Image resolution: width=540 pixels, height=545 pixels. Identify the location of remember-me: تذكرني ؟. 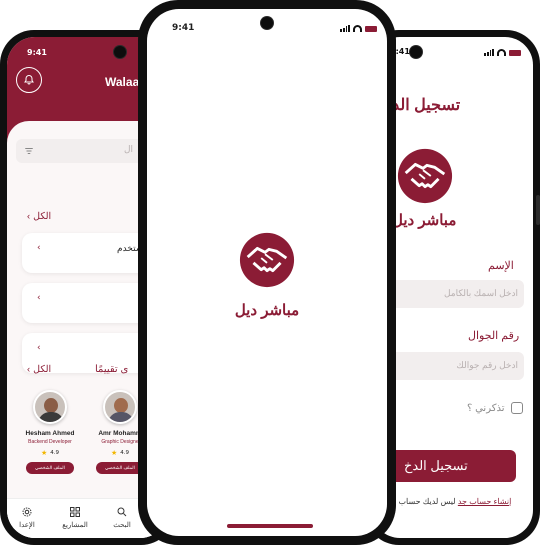
(495, 408).